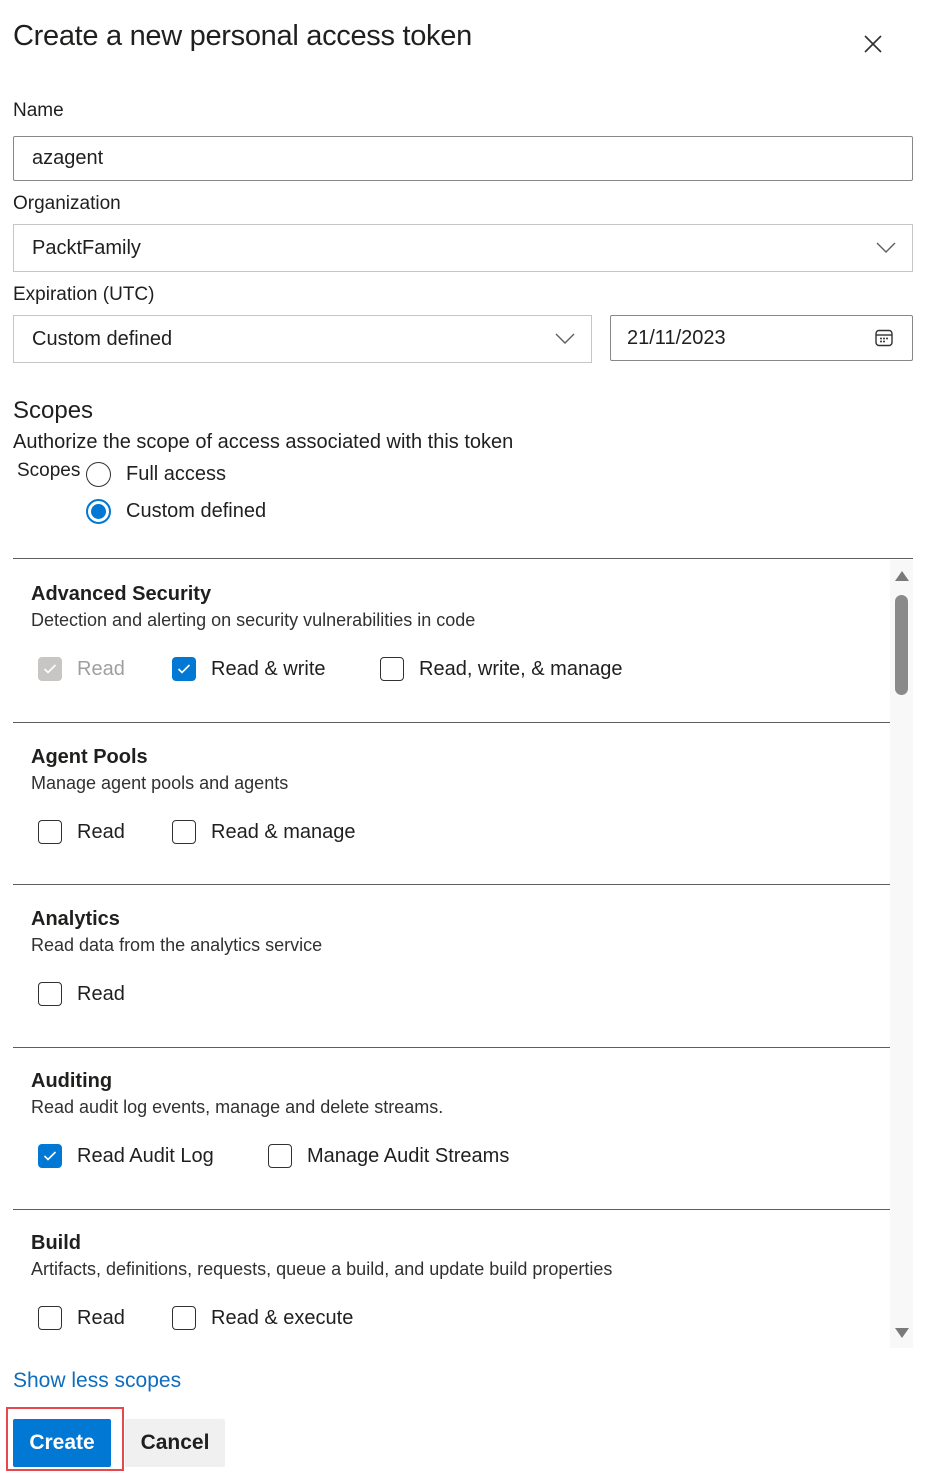 This screenshot has height=1474, width=926. What do you see at coordinates (177, 945) in the screenshot?
I see `scope-description: Read data from the analytics service` at bounding box center [177, 945].